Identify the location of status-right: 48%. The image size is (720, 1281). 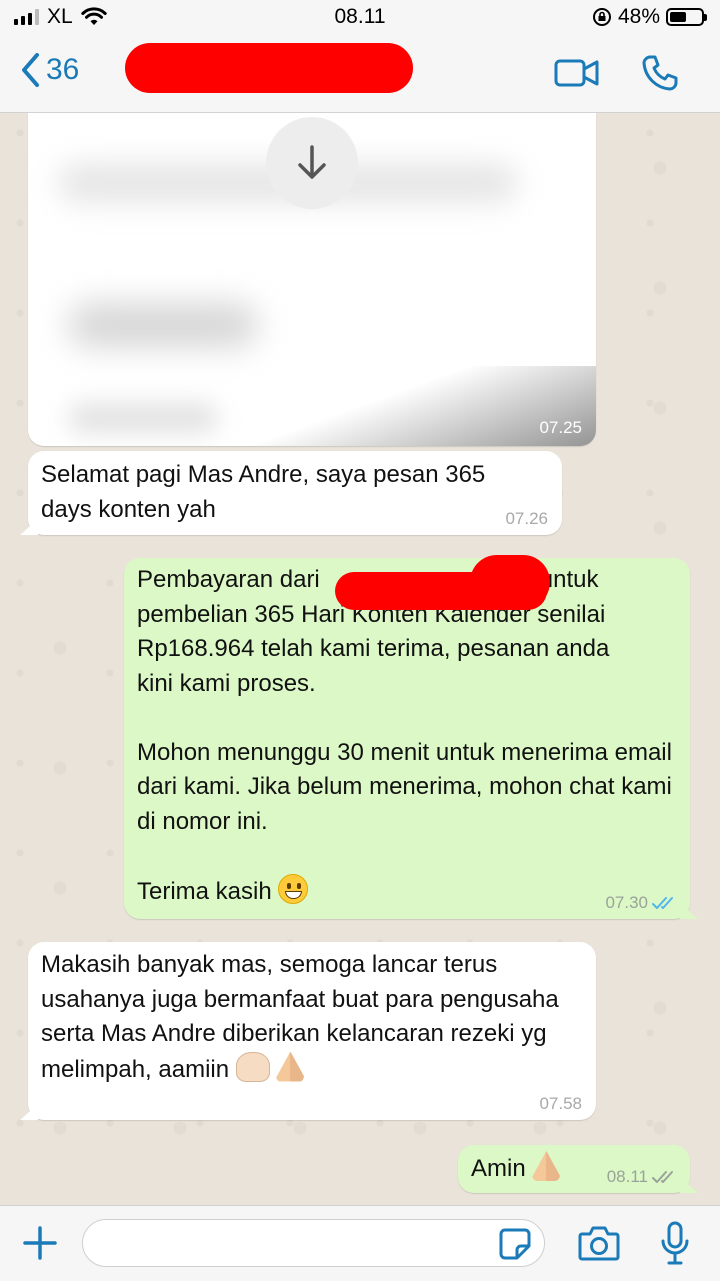
(649, 17).